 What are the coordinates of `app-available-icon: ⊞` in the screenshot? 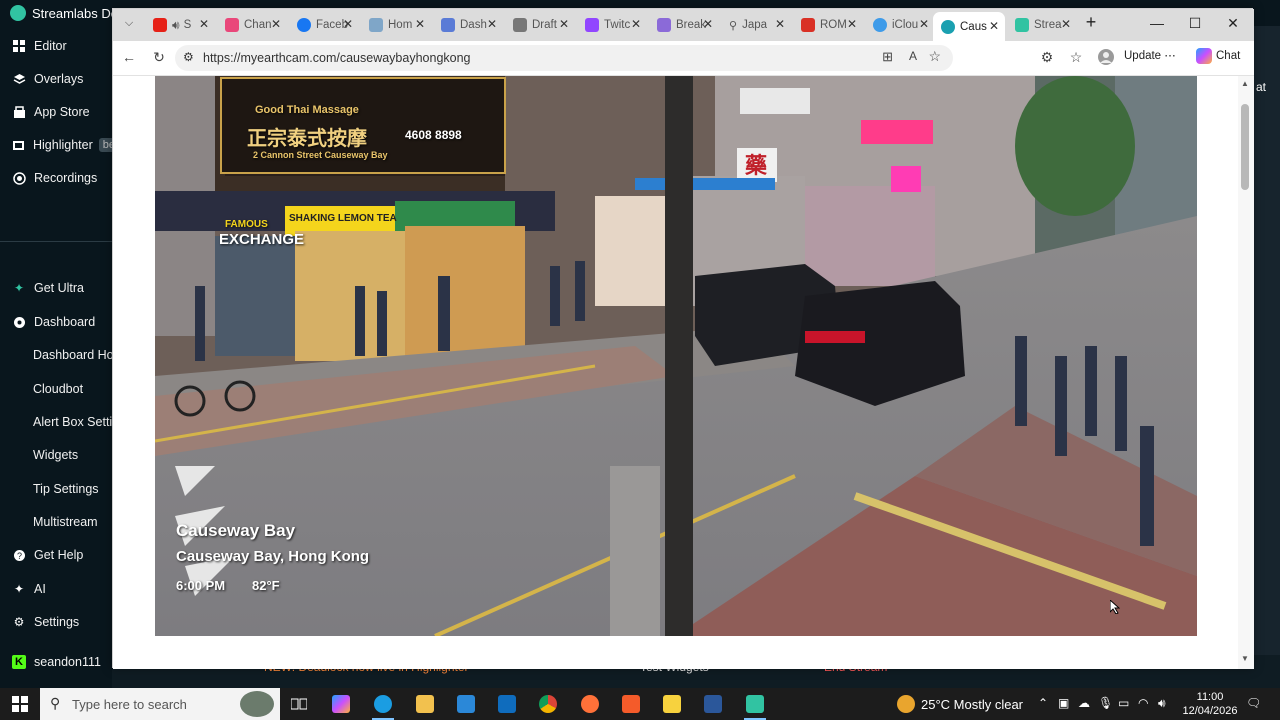 It's located at (887, 57).